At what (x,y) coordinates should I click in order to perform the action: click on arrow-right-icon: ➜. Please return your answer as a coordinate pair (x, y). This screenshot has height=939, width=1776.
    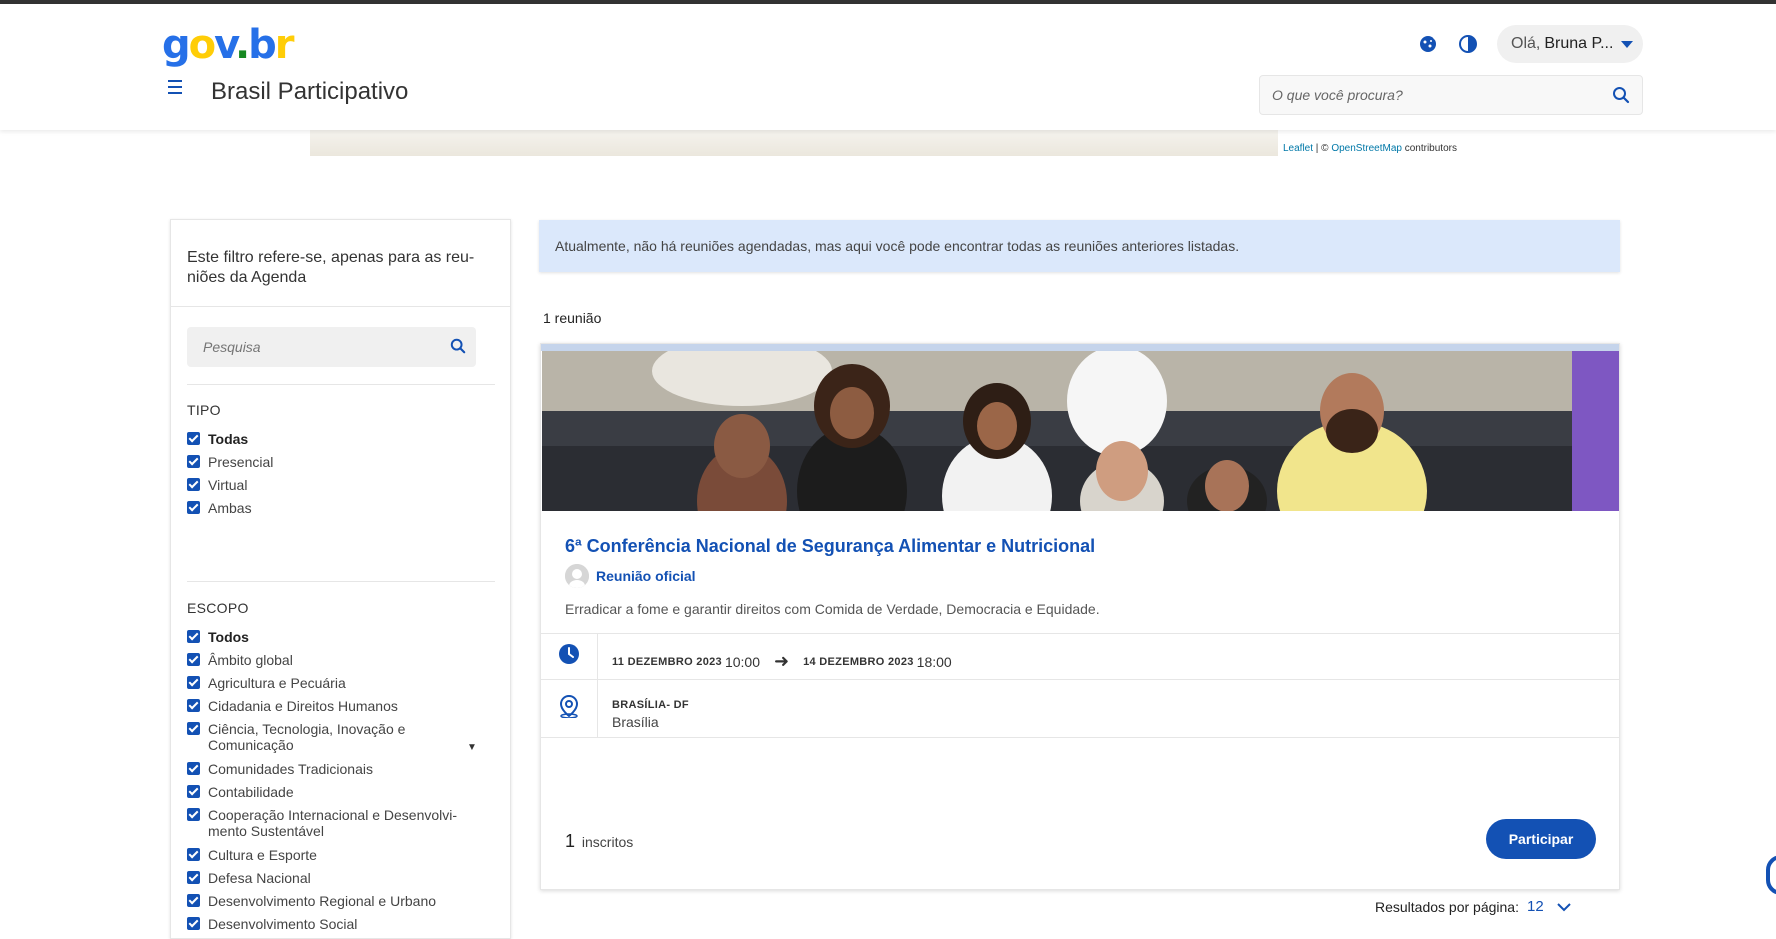
    Looking at the image, I should click on (782, 661).